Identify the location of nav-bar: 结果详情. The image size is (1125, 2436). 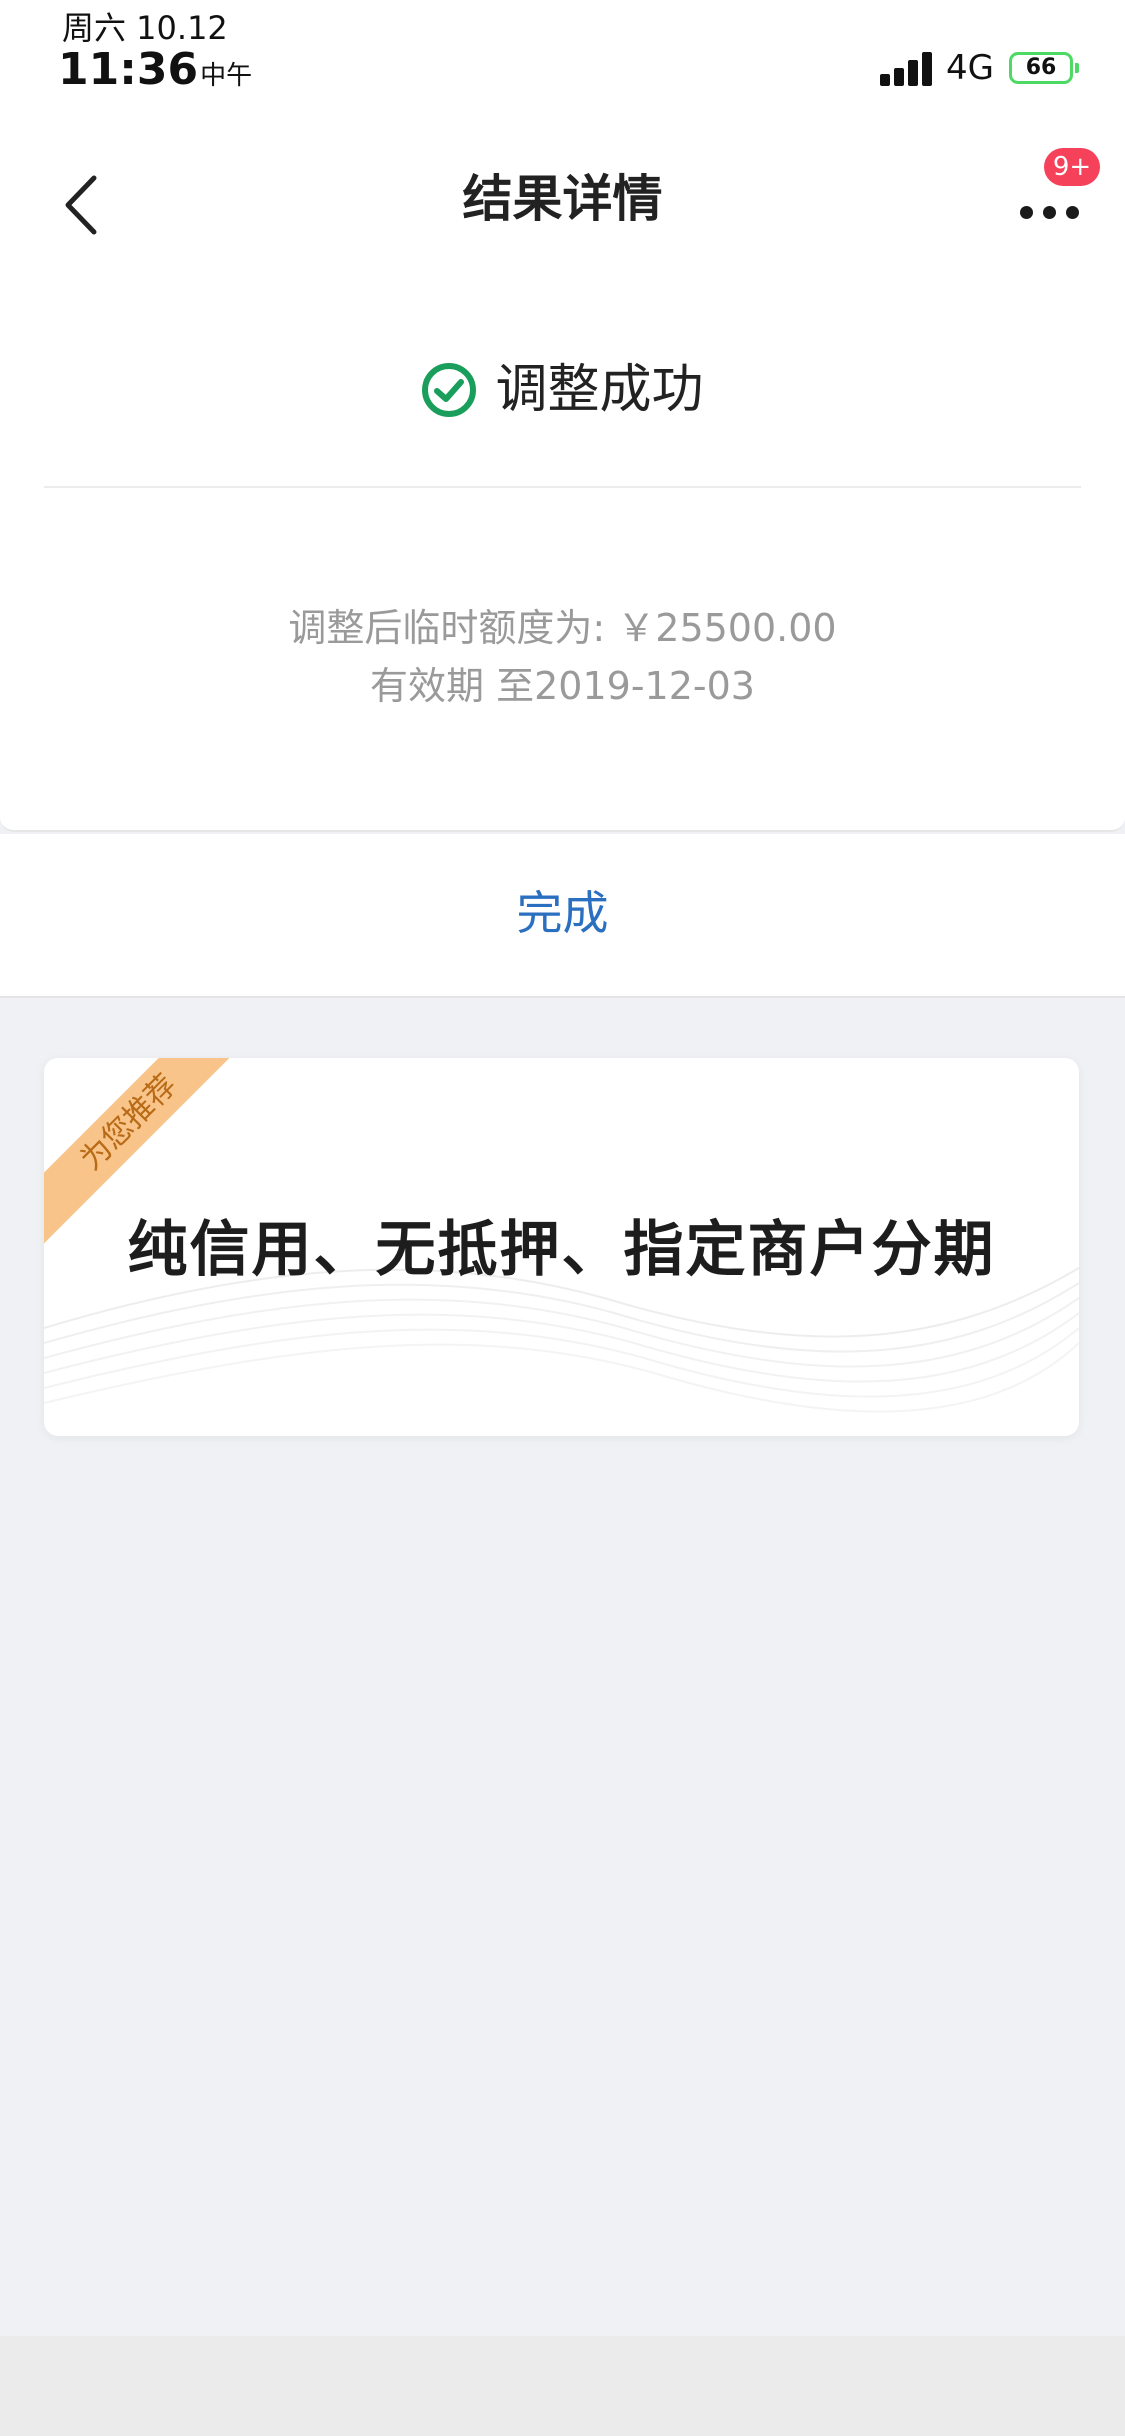
(562, 200).